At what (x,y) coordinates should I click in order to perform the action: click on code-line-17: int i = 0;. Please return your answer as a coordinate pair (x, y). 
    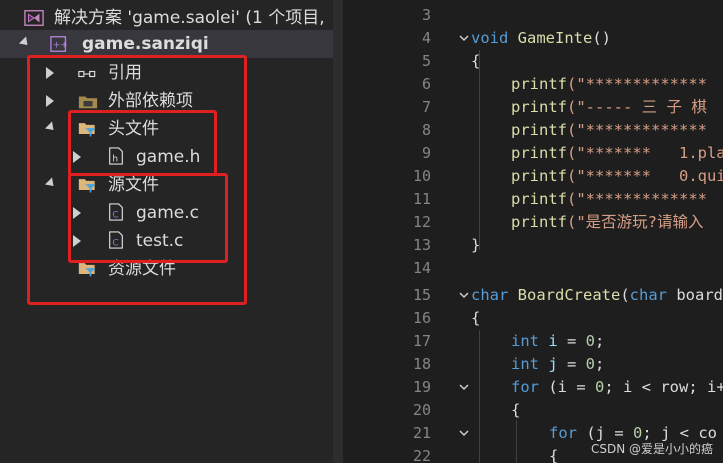
    Looking at the image, I should click on (557, 341).